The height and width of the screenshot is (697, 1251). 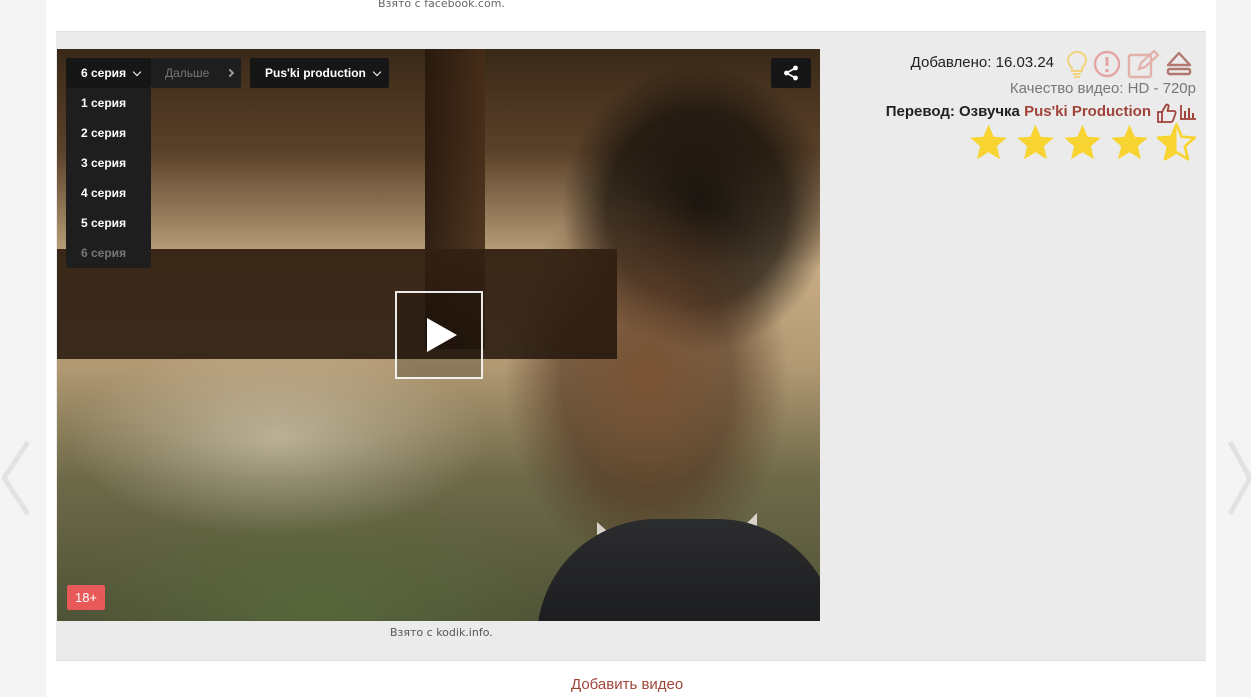 What do you see at coordinates (1143, 64) in the screenshot?
I see `edit-icon` at bounding box center [1143, 64].